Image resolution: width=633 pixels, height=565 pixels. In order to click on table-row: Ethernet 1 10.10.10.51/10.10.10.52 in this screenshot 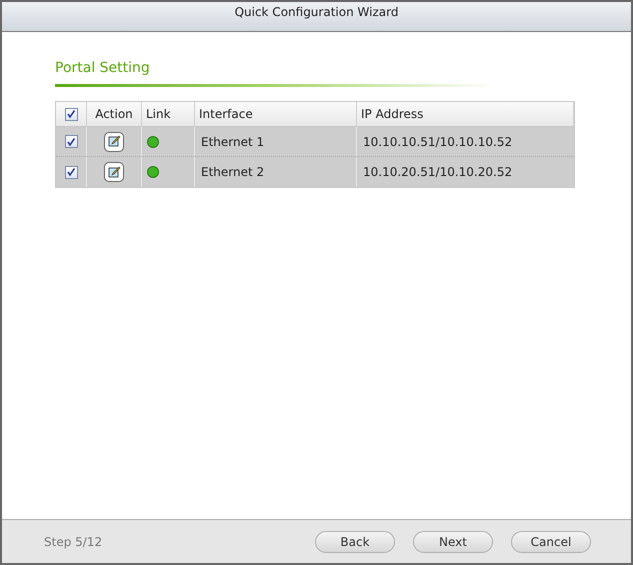, I will do `click(315, 142)`.